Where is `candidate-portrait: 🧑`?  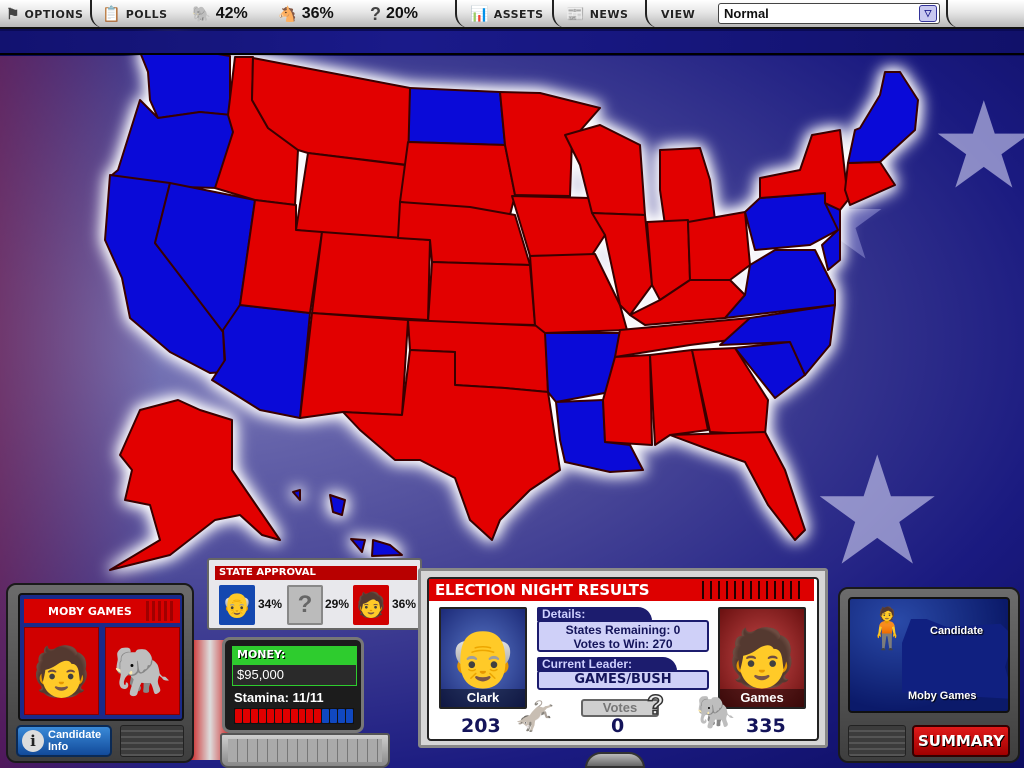 candidate-portrait: 🧑 is located at coordinates (61, 671).